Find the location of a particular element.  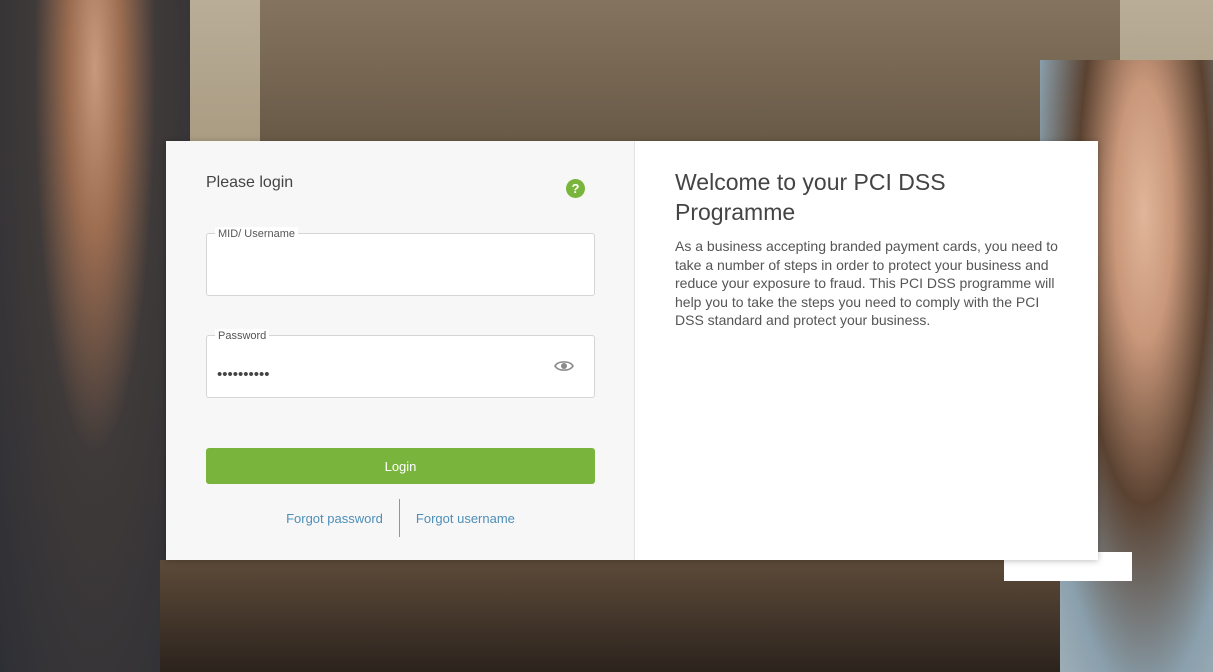

forgot-links: Forgot password Forgot username is located at coordinates (400, 518).